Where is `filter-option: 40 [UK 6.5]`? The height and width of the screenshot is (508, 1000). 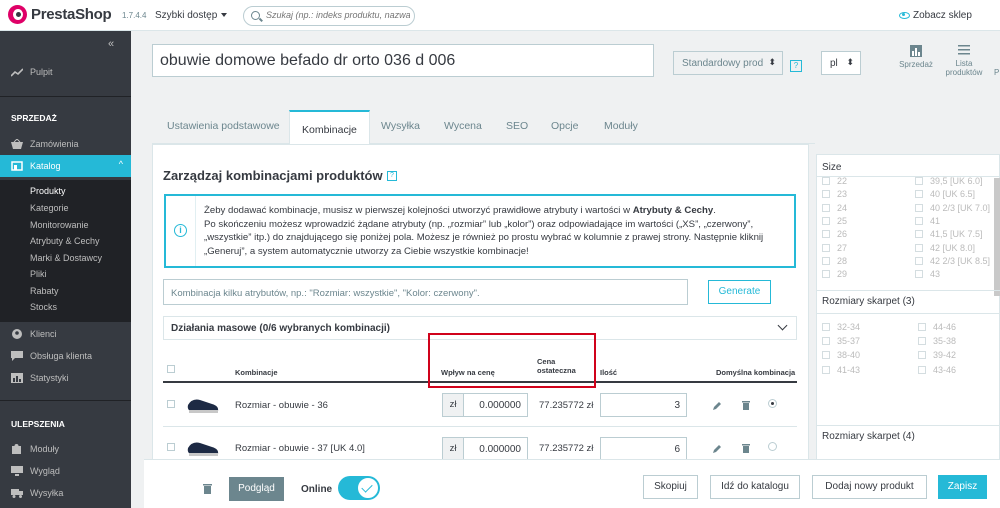 filter-option: 40 [UK 6.5] is located at coordinates (945, 194).